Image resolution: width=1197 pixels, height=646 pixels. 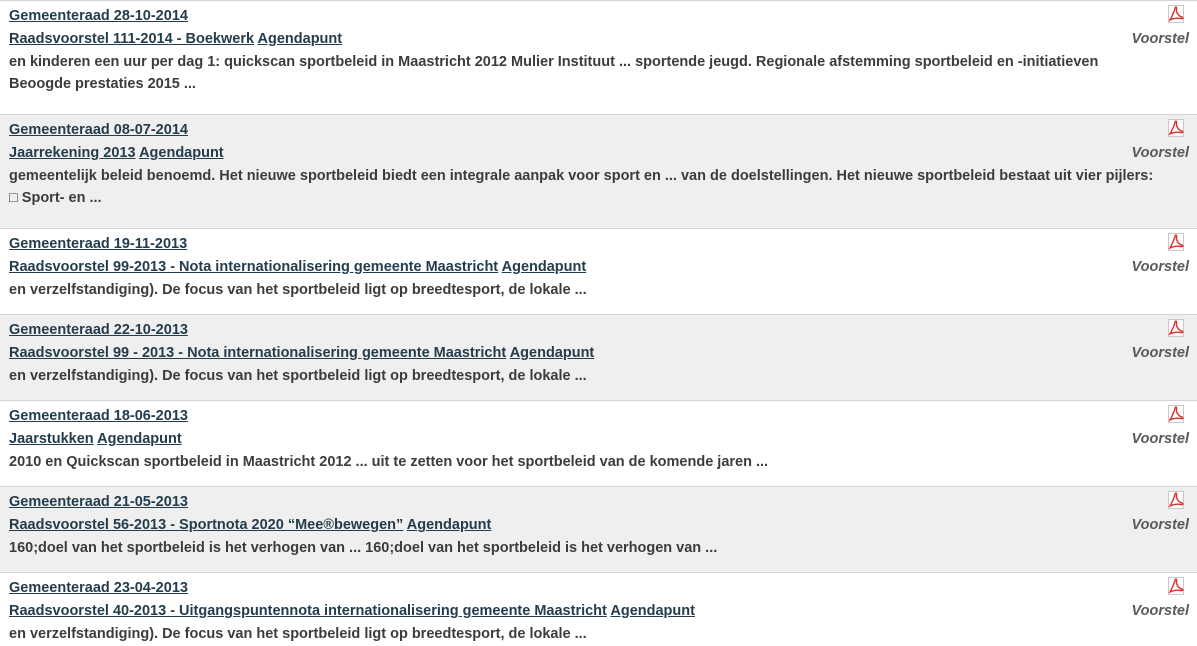 What do you see at coordinates (98, 130) in the screenshot?
I see `meeting-link: Gemeenteraad 08-07-2014` at bounding box center [98, 130].